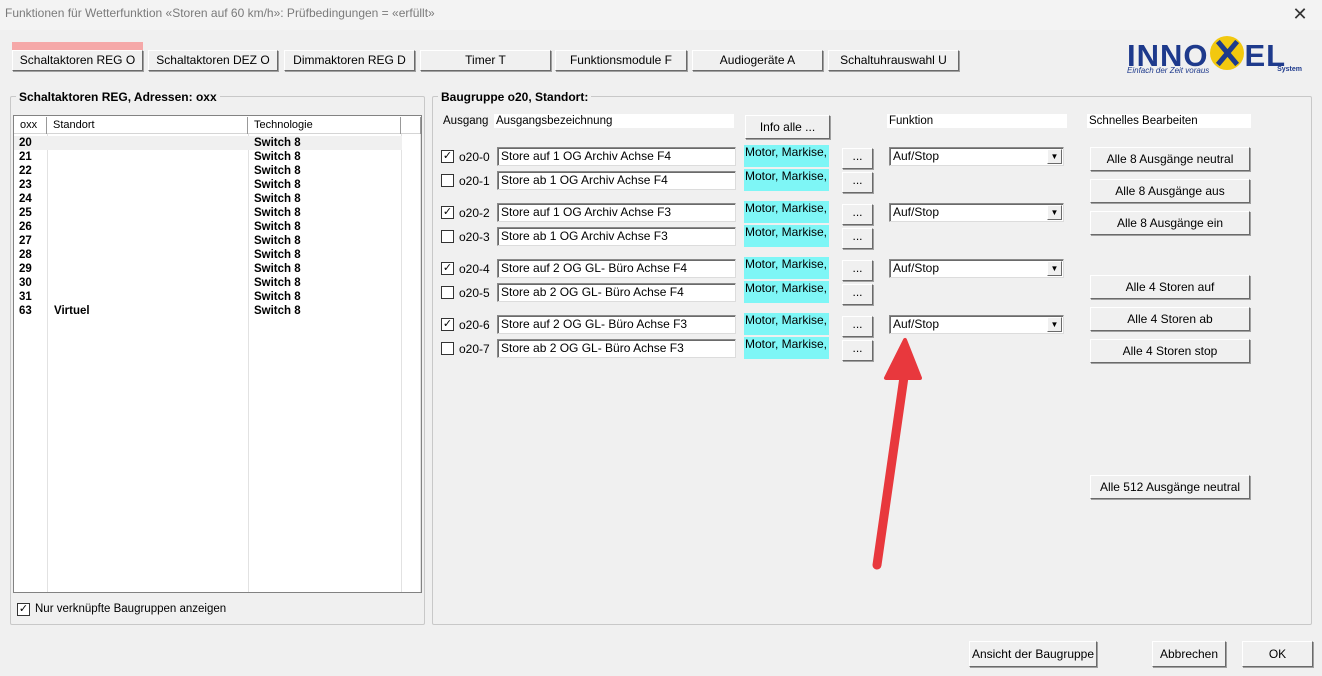 This screenshot has width=1322, height=676. I want to click on table-row: 26 Switch 8, so click(208, 227).